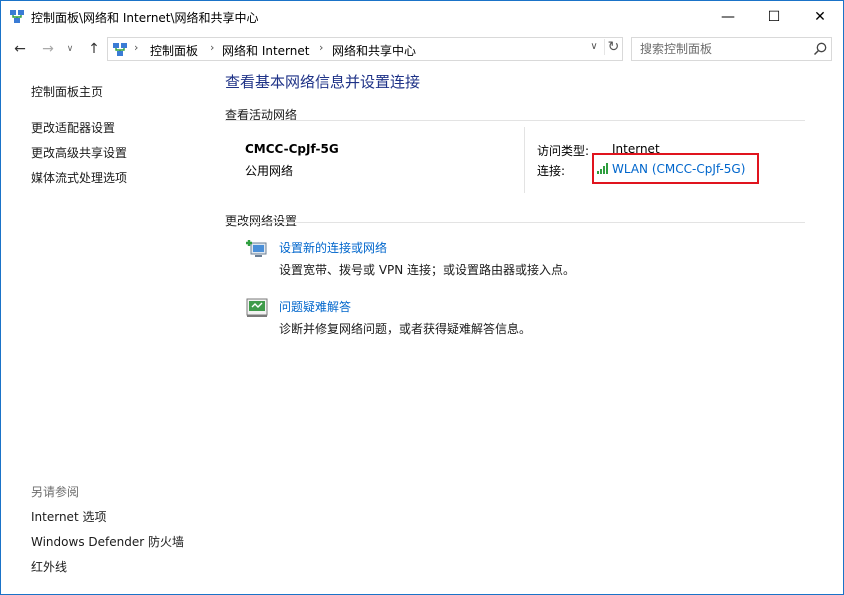 Image resolution: width=844 pixels, height=595 pixels. What do you see at coordinates (70, 49) in the screenshot?
I see `recent-locations-button: ∨` at bounding box center [70, 49].